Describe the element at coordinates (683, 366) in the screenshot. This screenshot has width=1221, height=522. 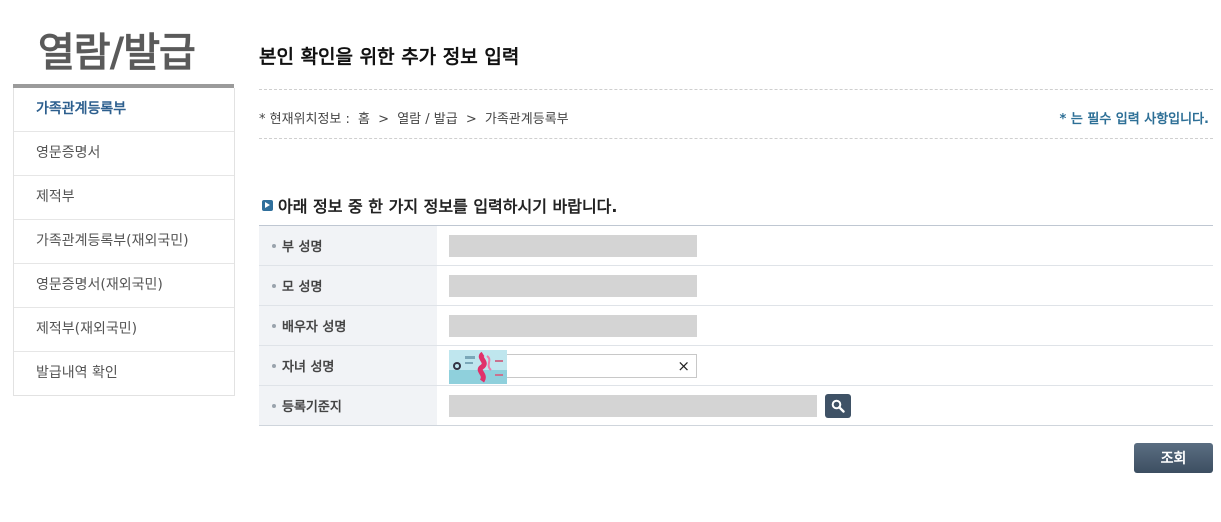
I see `close-icon: ×` at that location.